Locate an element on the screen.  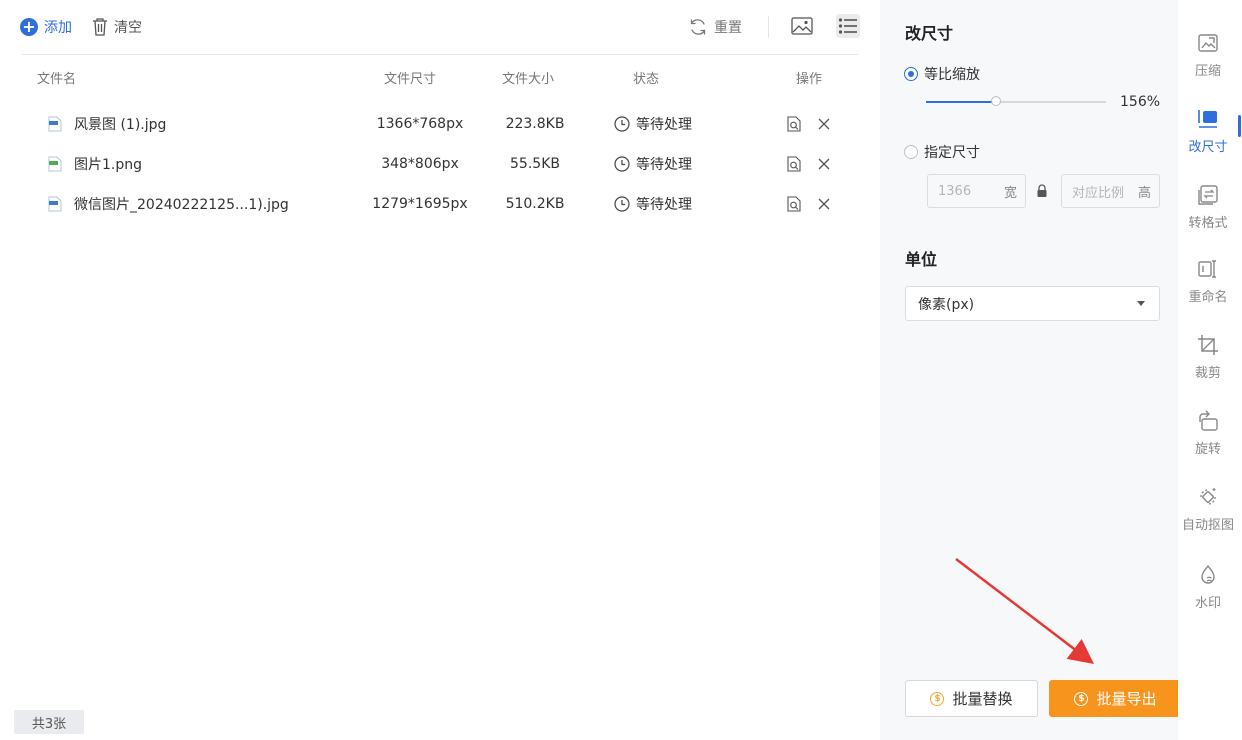
unit-select: 像素(px) is located at coordinates (1032, 303).